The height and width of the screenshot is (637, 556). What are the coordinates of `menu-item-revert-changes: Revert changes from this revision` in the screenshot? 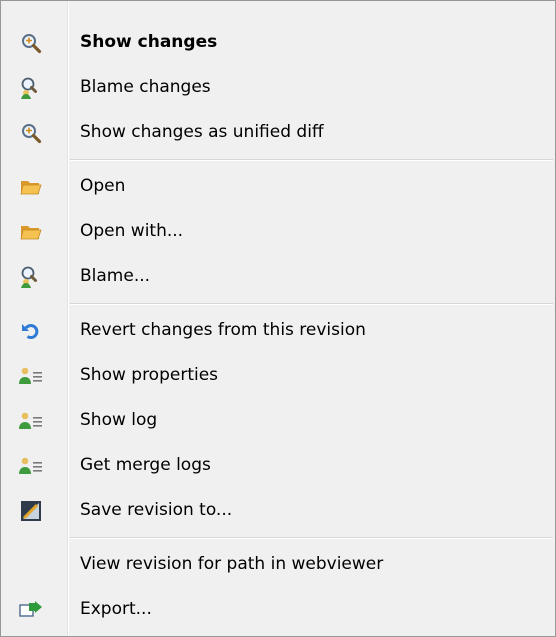 It's located at (278, 330).